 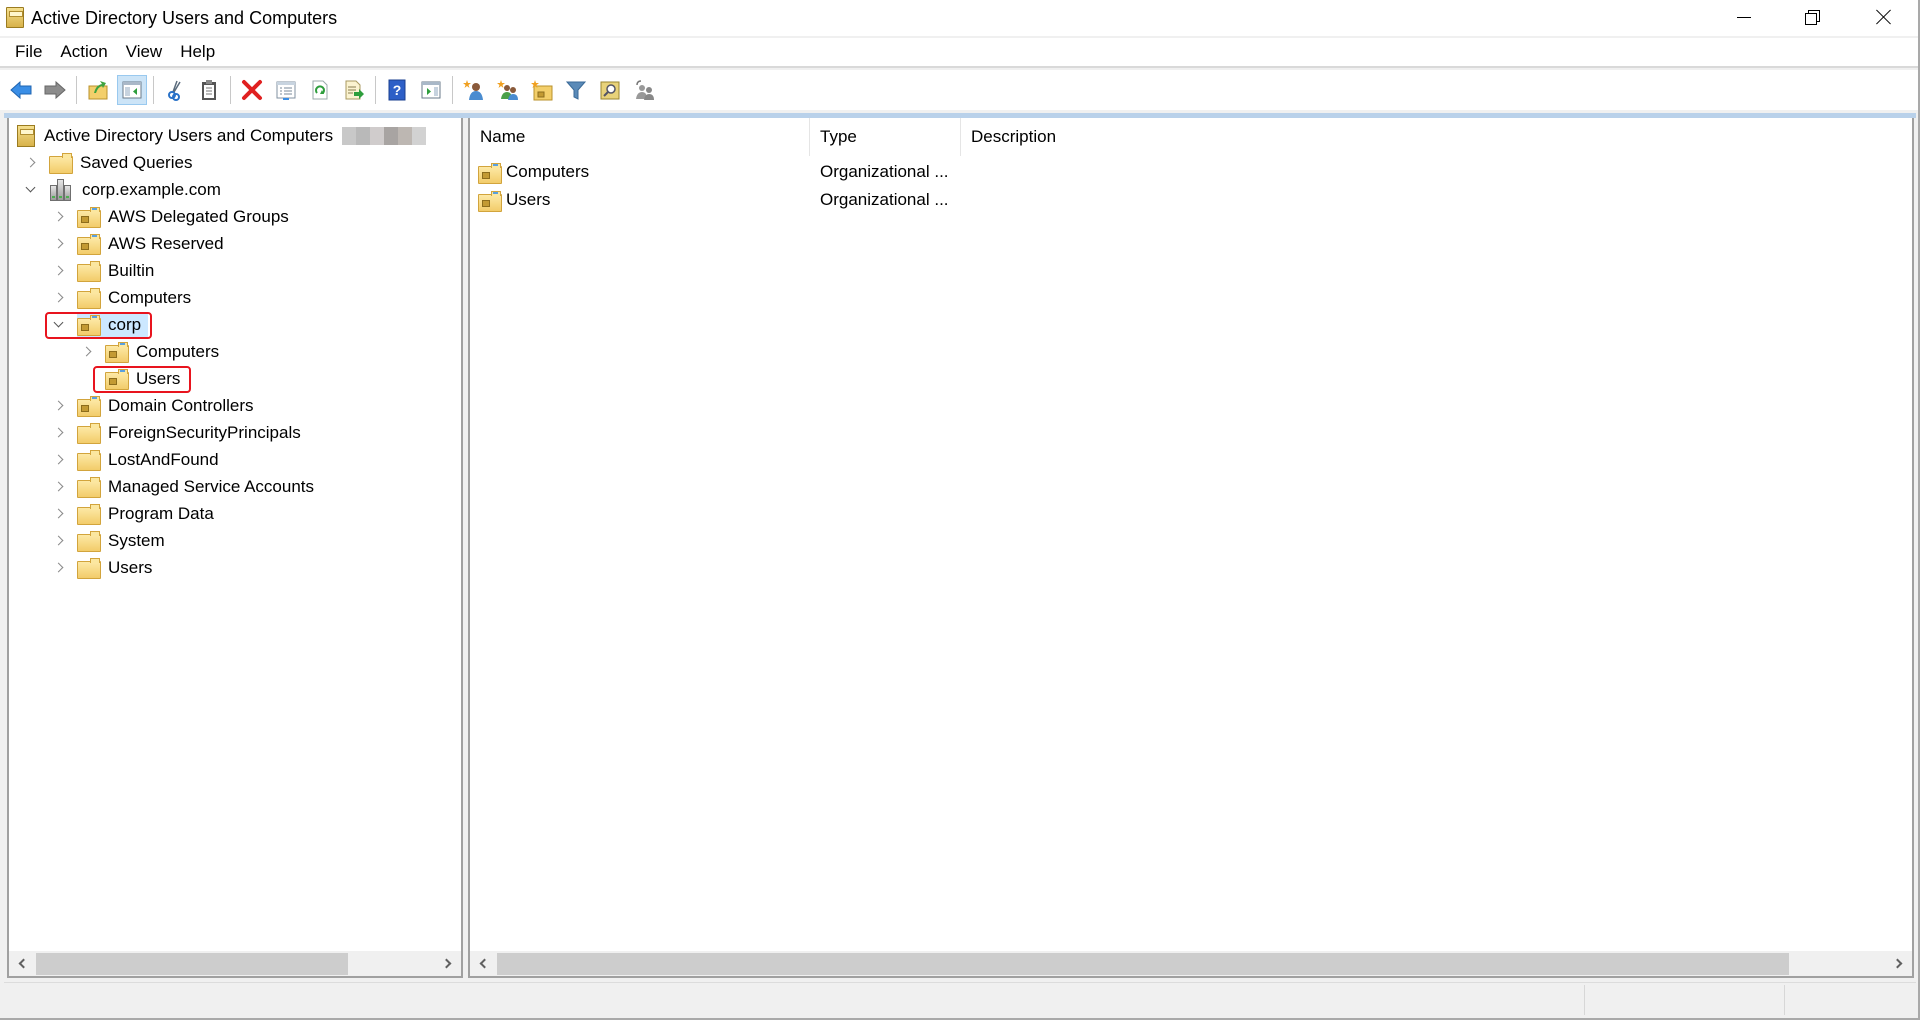 I want to click on tree-item-domain-controllers: Domain Controllers, so click(x=156, y=405).